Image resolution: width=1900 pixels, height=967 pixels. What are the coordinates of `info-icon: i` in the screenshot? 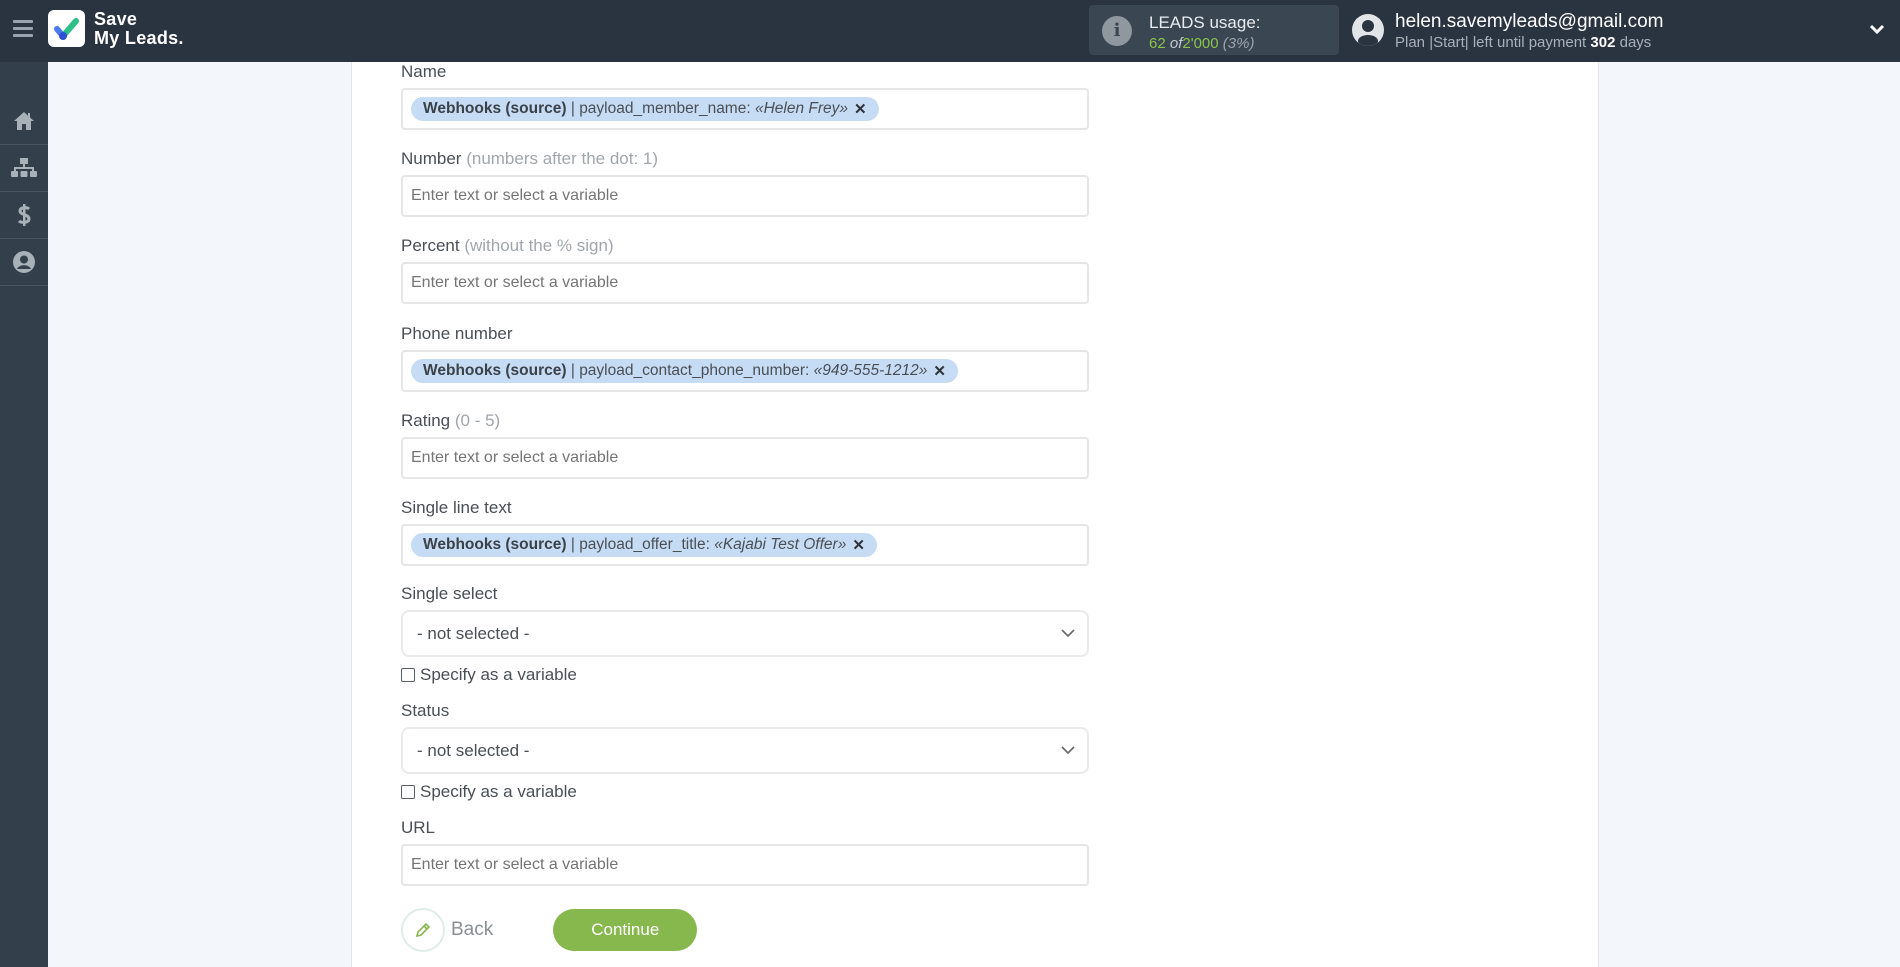 It's located at (1117, 31).